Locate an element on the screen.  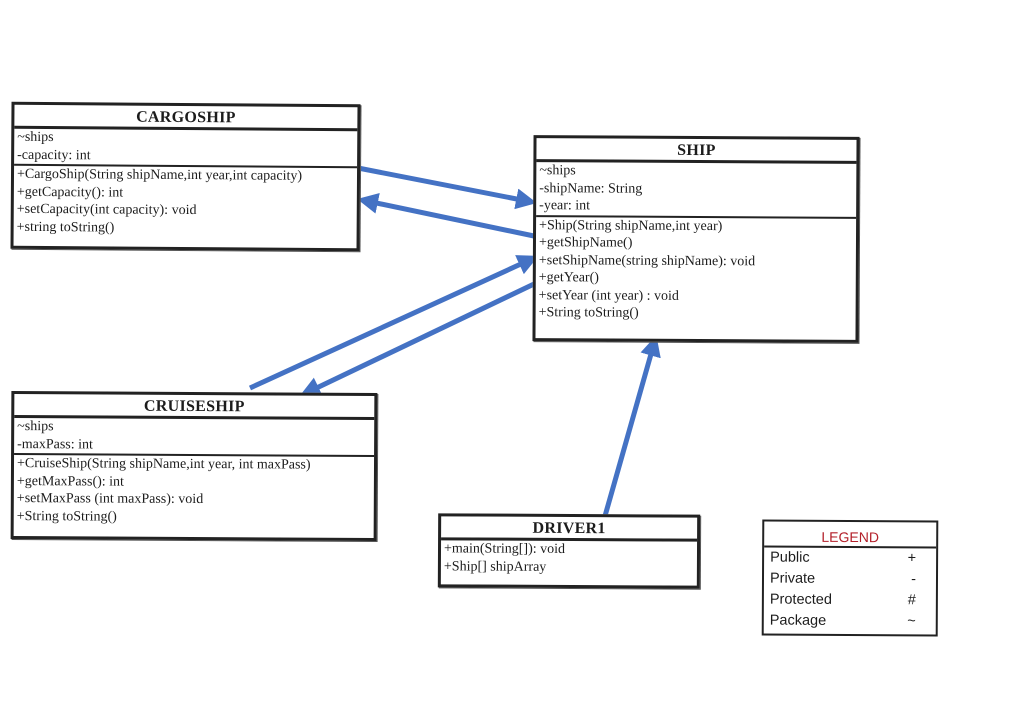
arrow-driver1-to-ship is located at coordinates (631, 426).